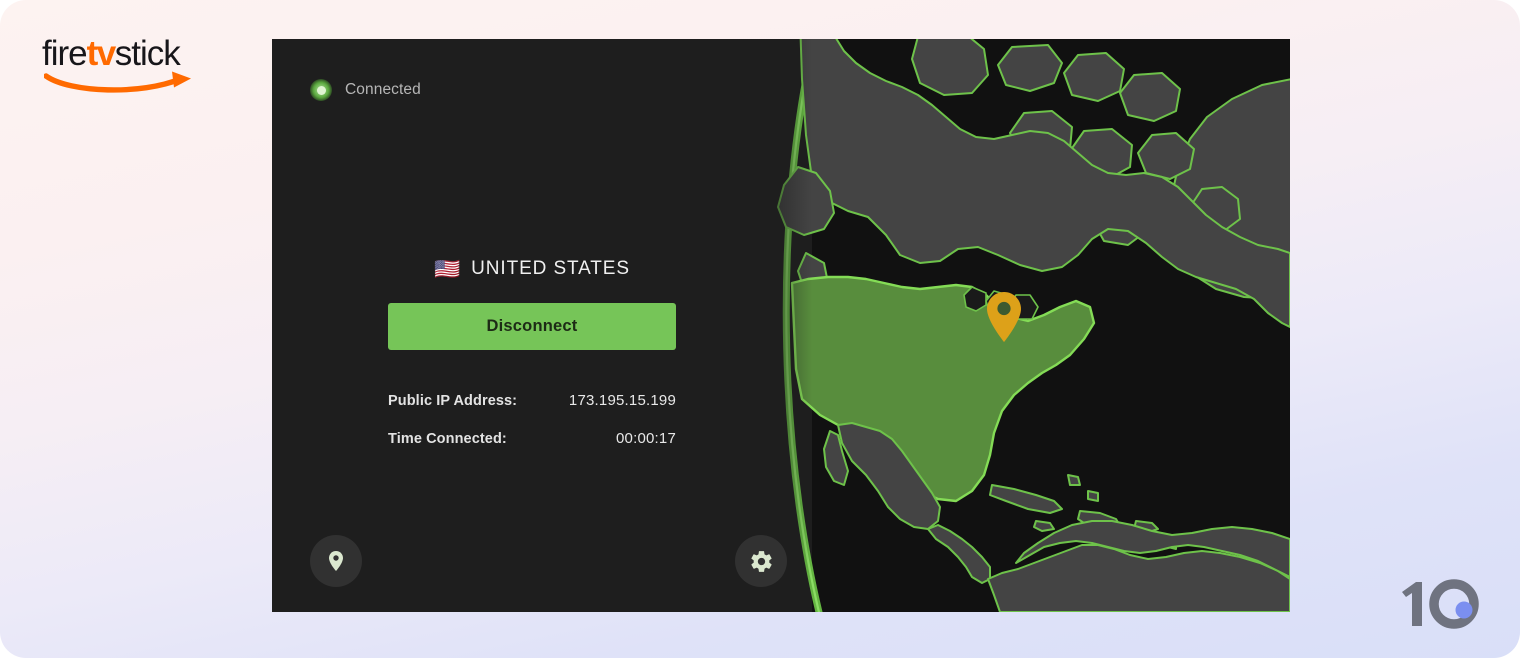 Image resolution: width=1520 pixels, height=658 pixels. I want to click on brand-text-tv: tv, so click(101, 53).